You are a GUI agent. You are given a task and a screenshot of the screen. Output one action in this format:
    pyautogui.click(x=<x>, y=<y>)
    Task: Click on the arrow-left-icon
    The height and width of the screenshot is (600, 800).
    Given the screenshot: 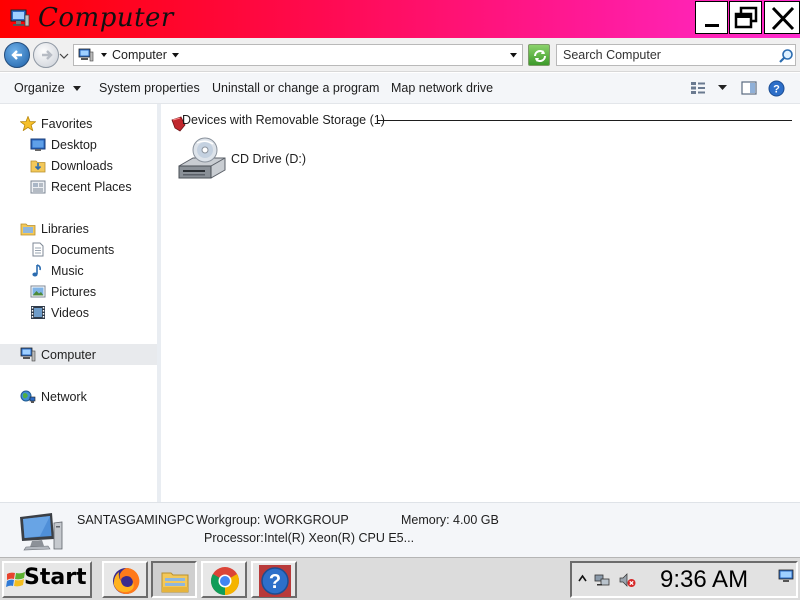 What is the action you would take?
    pyautogui.click(x=16, y=55)
    